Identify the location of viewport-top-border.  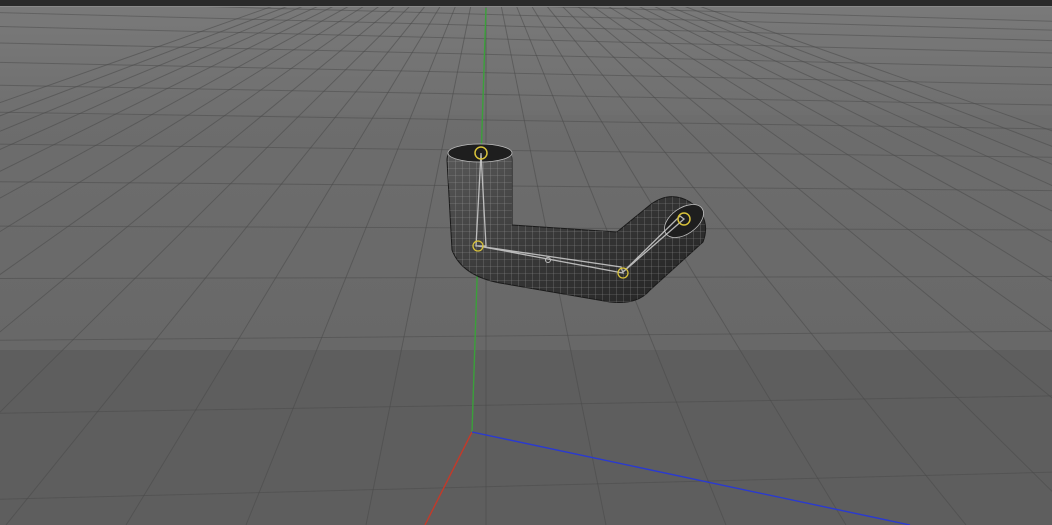
(526, 3).